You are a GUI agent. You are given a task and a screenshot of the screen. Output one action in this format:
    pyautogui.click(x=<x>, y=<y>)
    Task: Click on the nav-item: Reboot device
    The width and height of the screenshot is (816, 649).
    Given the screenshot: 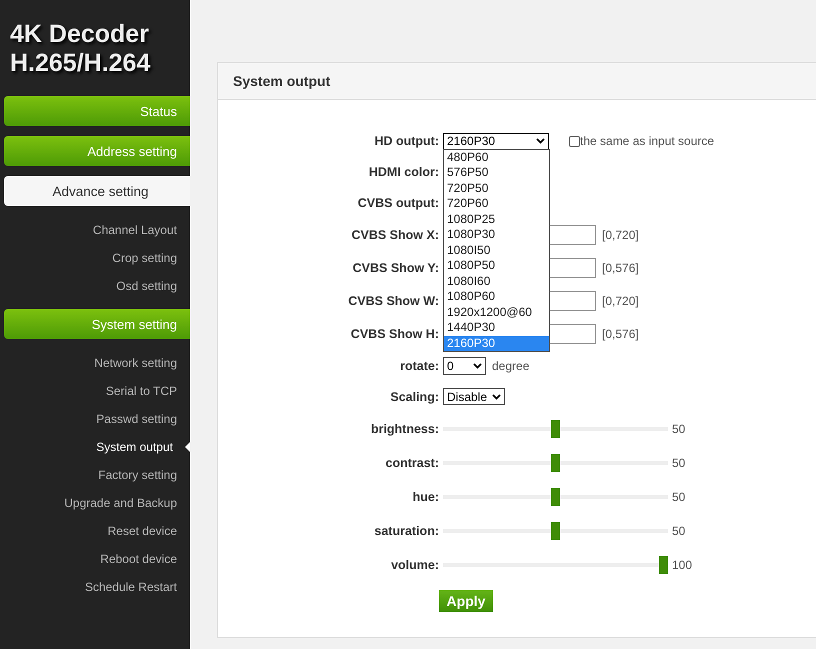 What is the action you would take?
    pyautogui.click(x=138, y=559)
    